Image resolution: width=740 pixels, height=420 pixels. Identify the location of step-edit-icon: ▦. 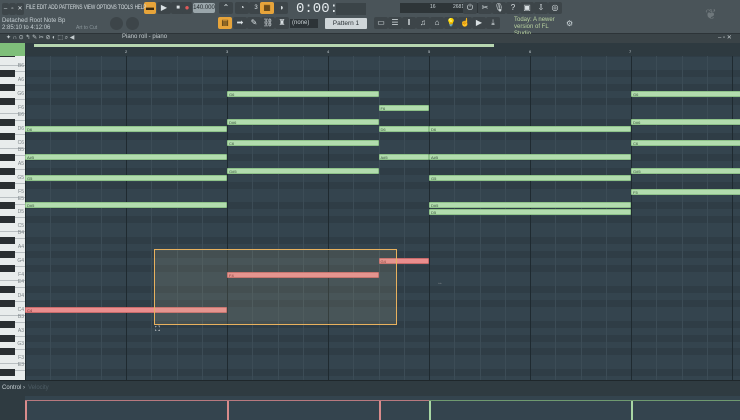
(267, 8).